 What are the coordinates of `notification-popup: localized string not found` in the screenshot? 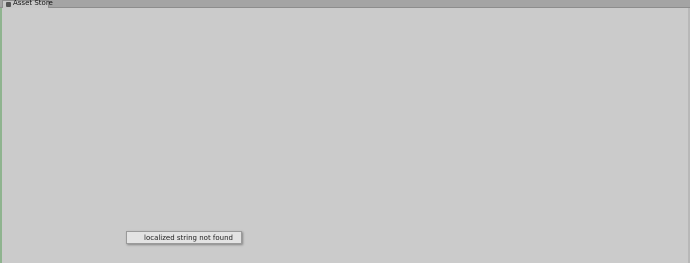 It's located at (184, 237).